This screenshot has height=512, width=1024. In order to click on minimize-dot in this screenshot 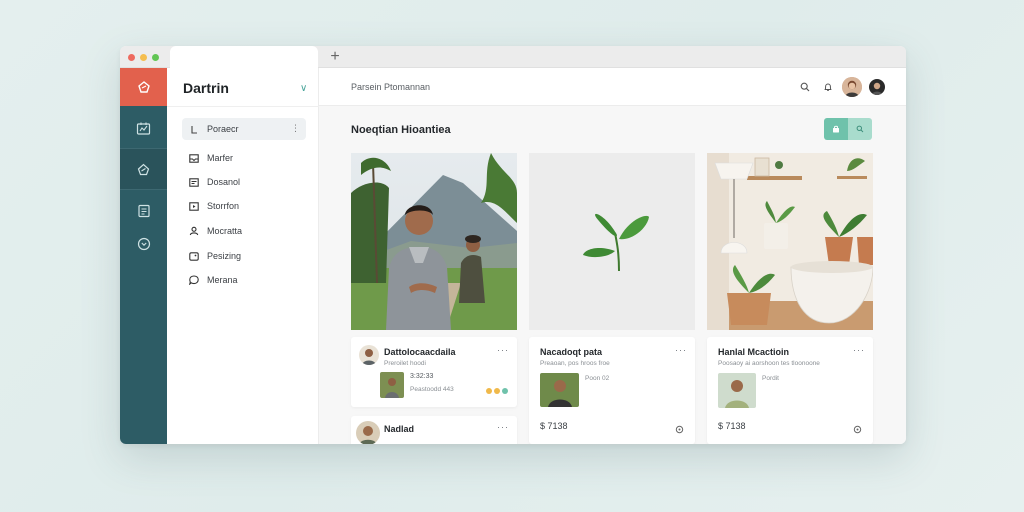, I will do `click(143, 57)`.